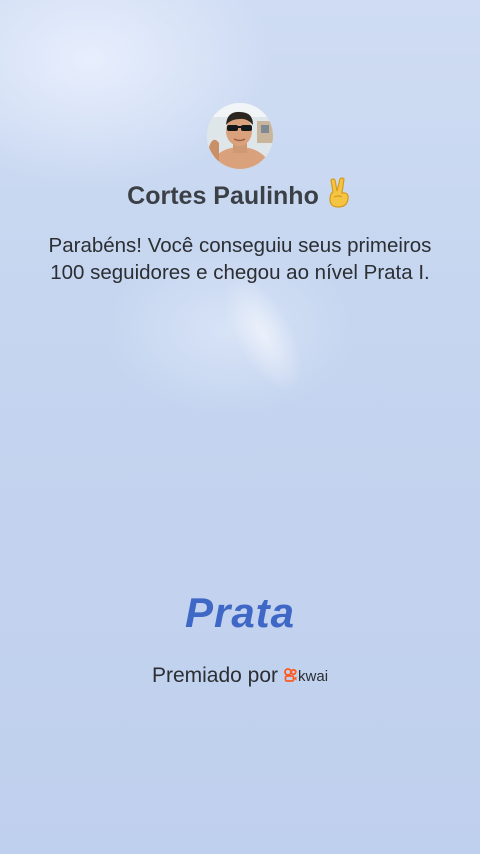 The height and width of the screenshot is (854, 480). I want to click on kwai-brand-name: kwai, so click(313, 676).